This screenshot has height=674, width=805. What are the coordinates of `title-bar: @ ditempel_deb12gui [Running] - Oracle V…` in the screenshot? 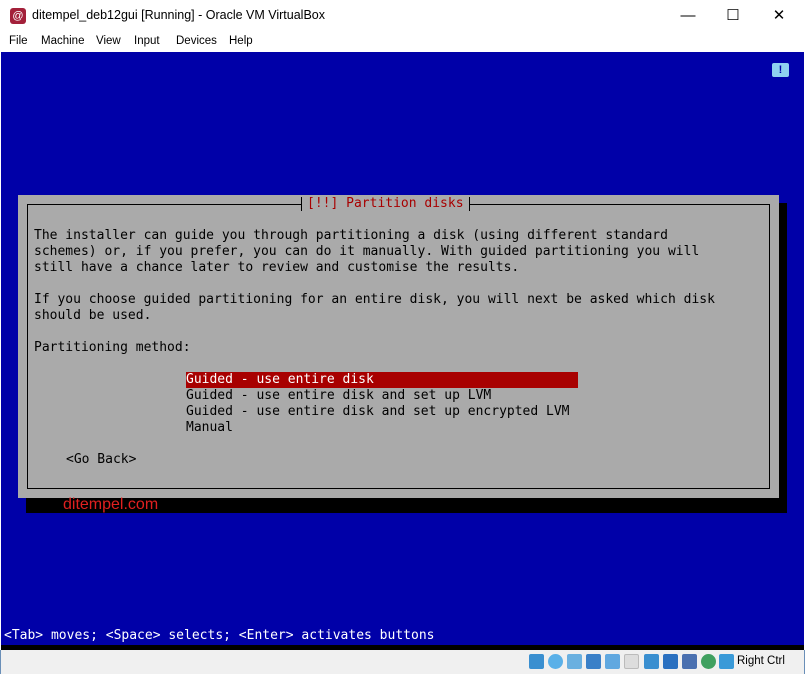 It's located at (402, 16).